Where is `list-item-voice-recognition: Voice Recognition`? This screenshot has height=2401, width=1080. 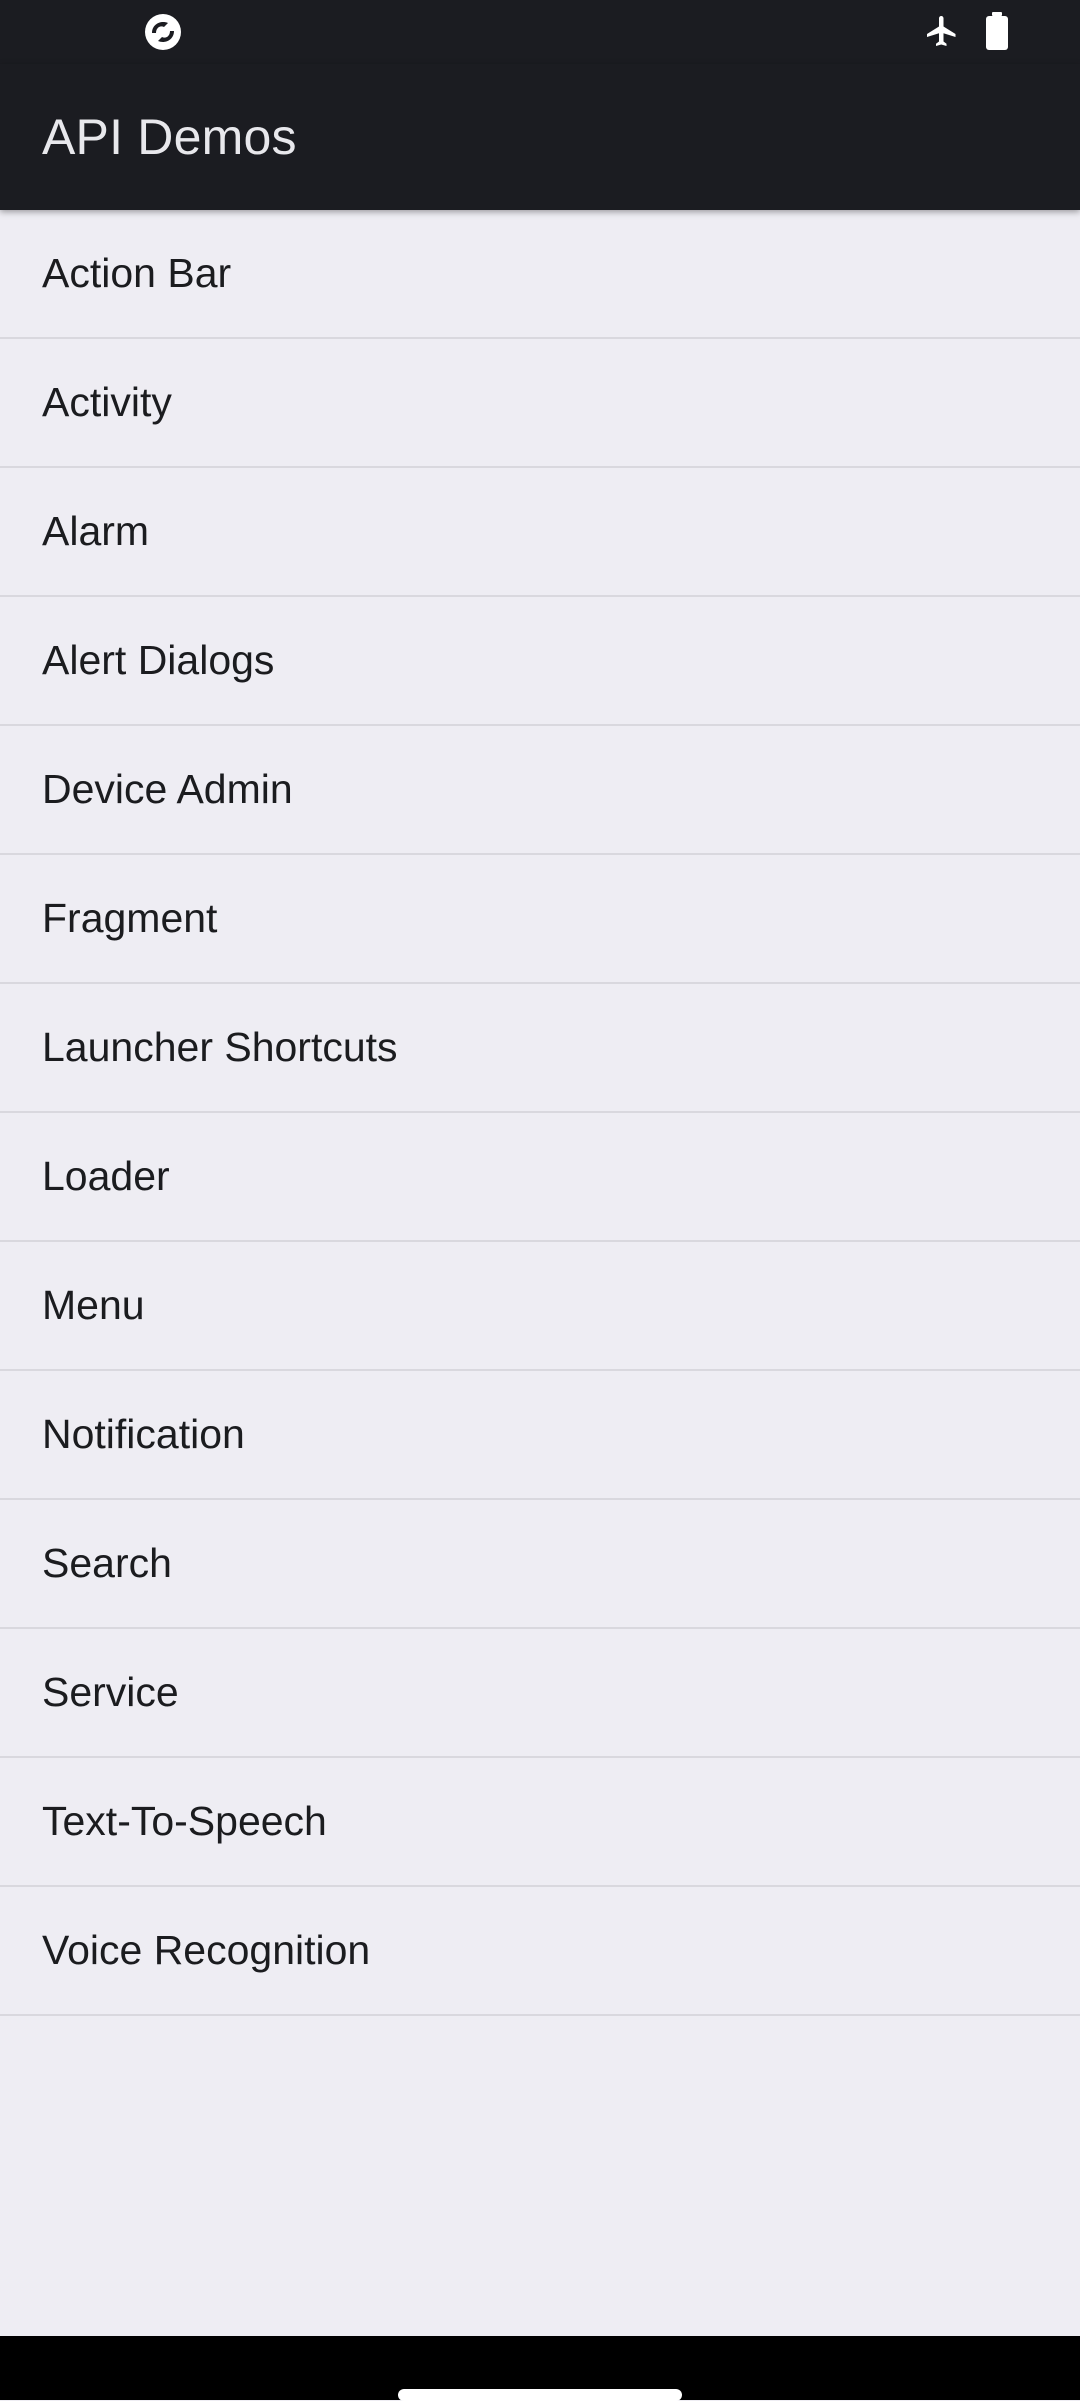
list-item-voice-recognition: Voice Recognition is located at coordinates (540, 1951).